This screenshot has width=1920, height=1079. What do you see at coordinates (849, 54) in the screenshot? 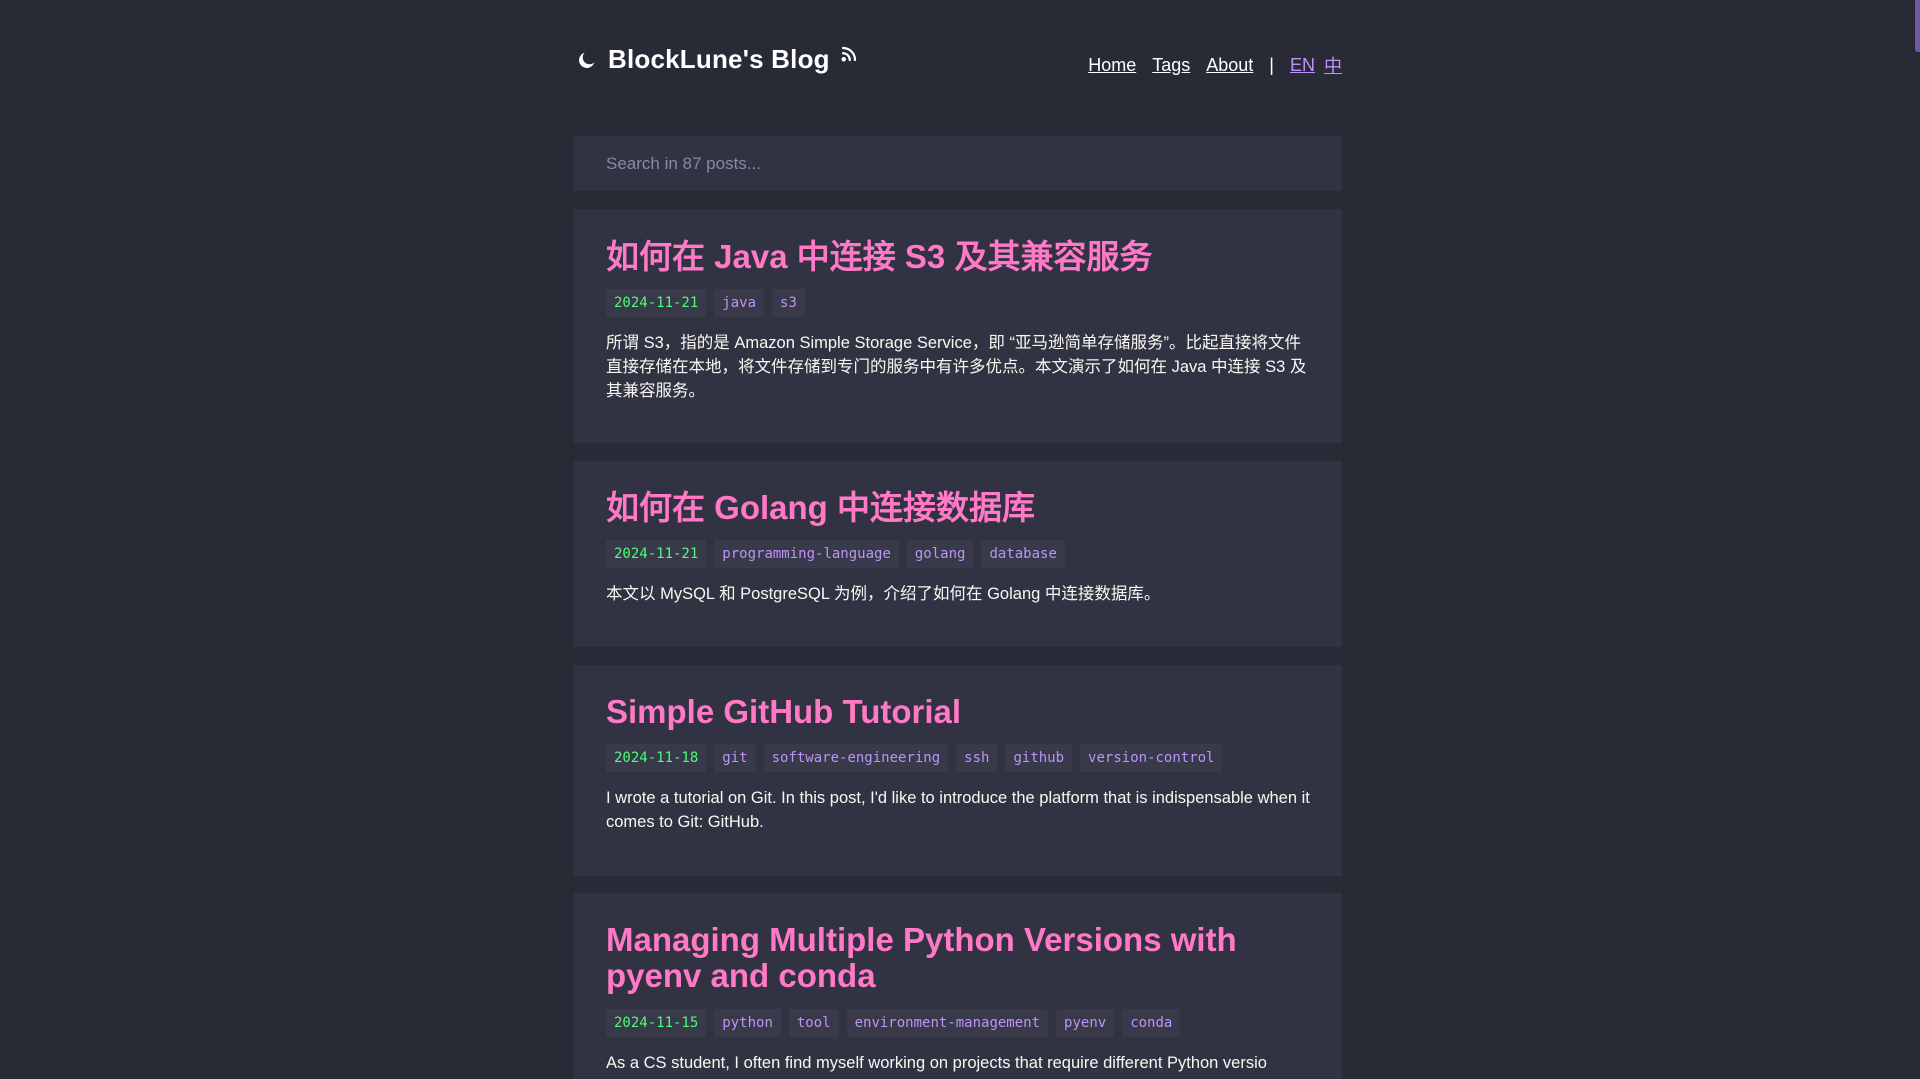
I see `rss-icon` at bounding box center [849, 54].